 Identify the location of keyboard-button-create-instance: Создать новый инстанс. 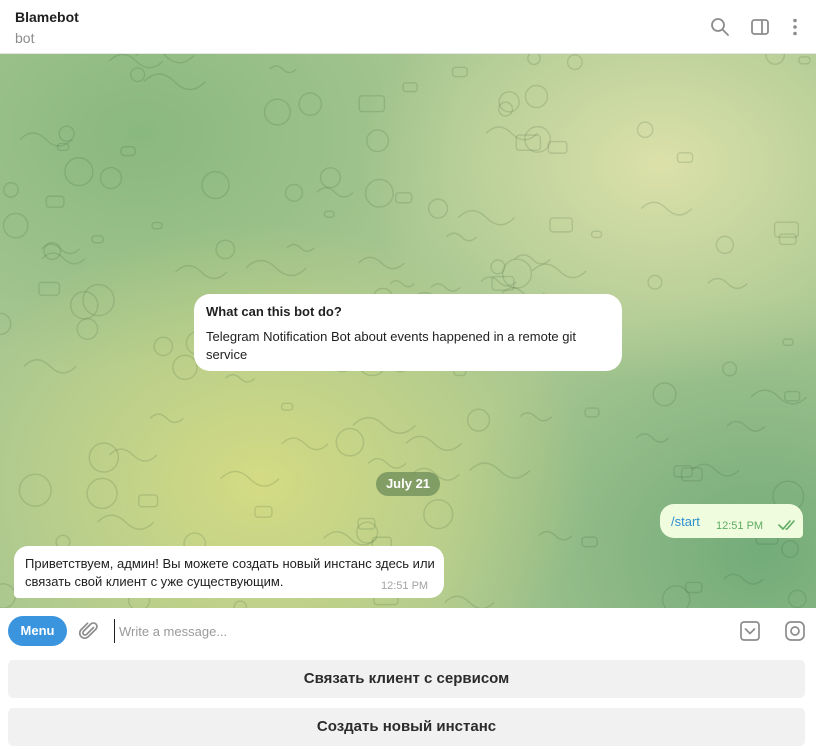
(406, 727).